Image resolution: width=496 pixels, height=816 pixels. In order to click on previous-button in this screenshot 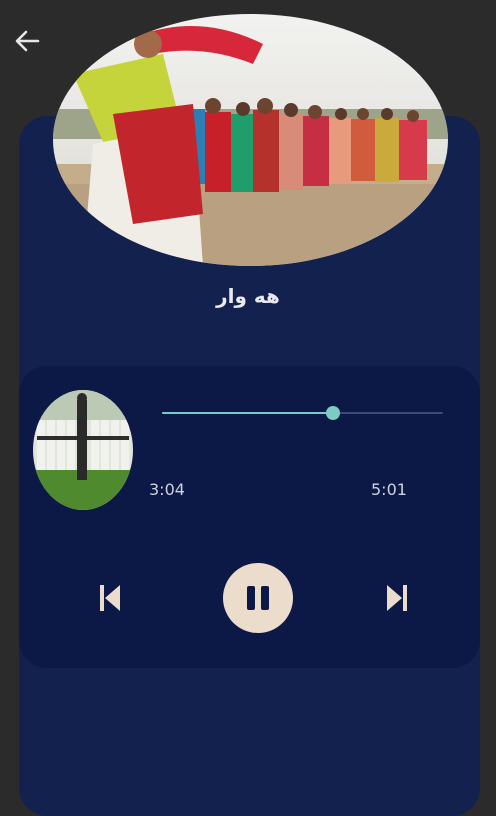, I will do `click(110, 598)`.